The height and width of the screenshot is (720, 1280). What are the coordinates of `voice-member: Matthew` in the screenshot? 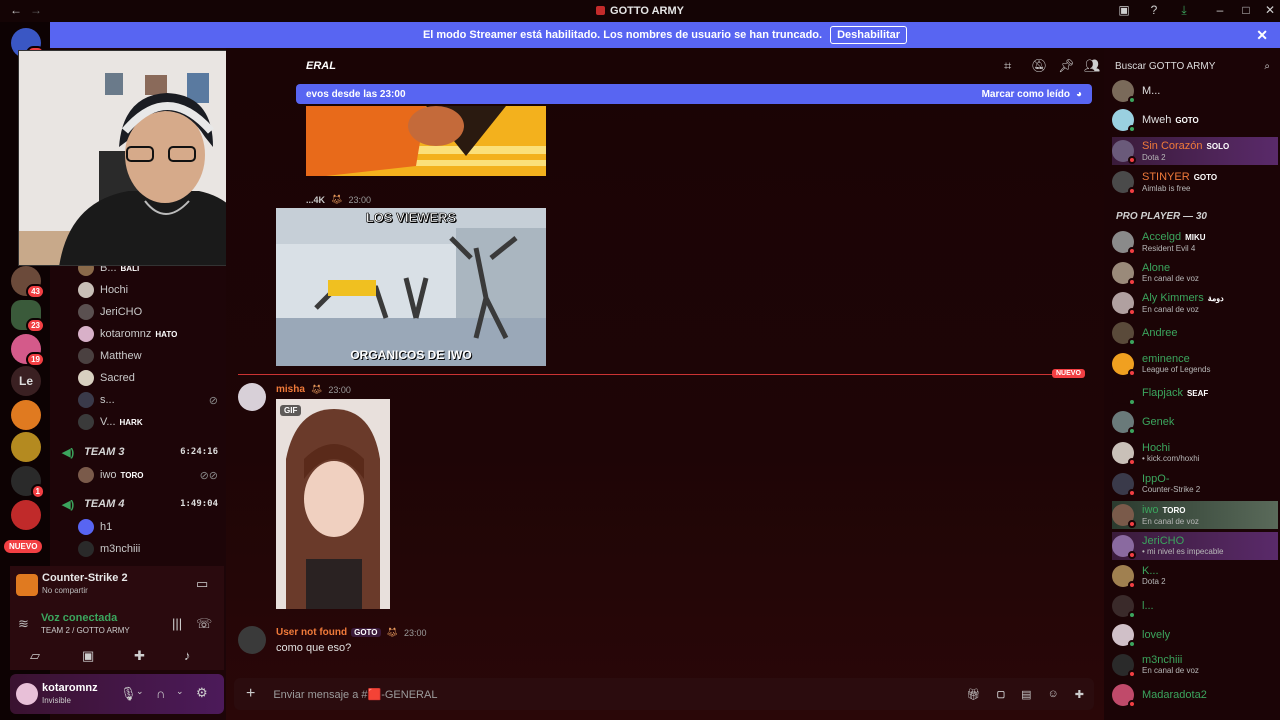 It's located at (110, 356).